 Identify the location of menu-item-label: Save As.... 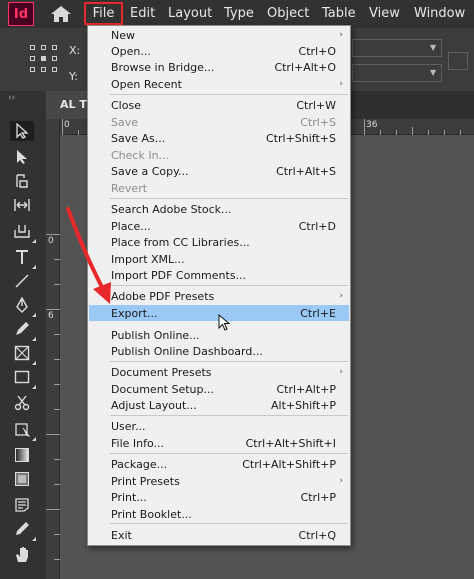
(138, 138).